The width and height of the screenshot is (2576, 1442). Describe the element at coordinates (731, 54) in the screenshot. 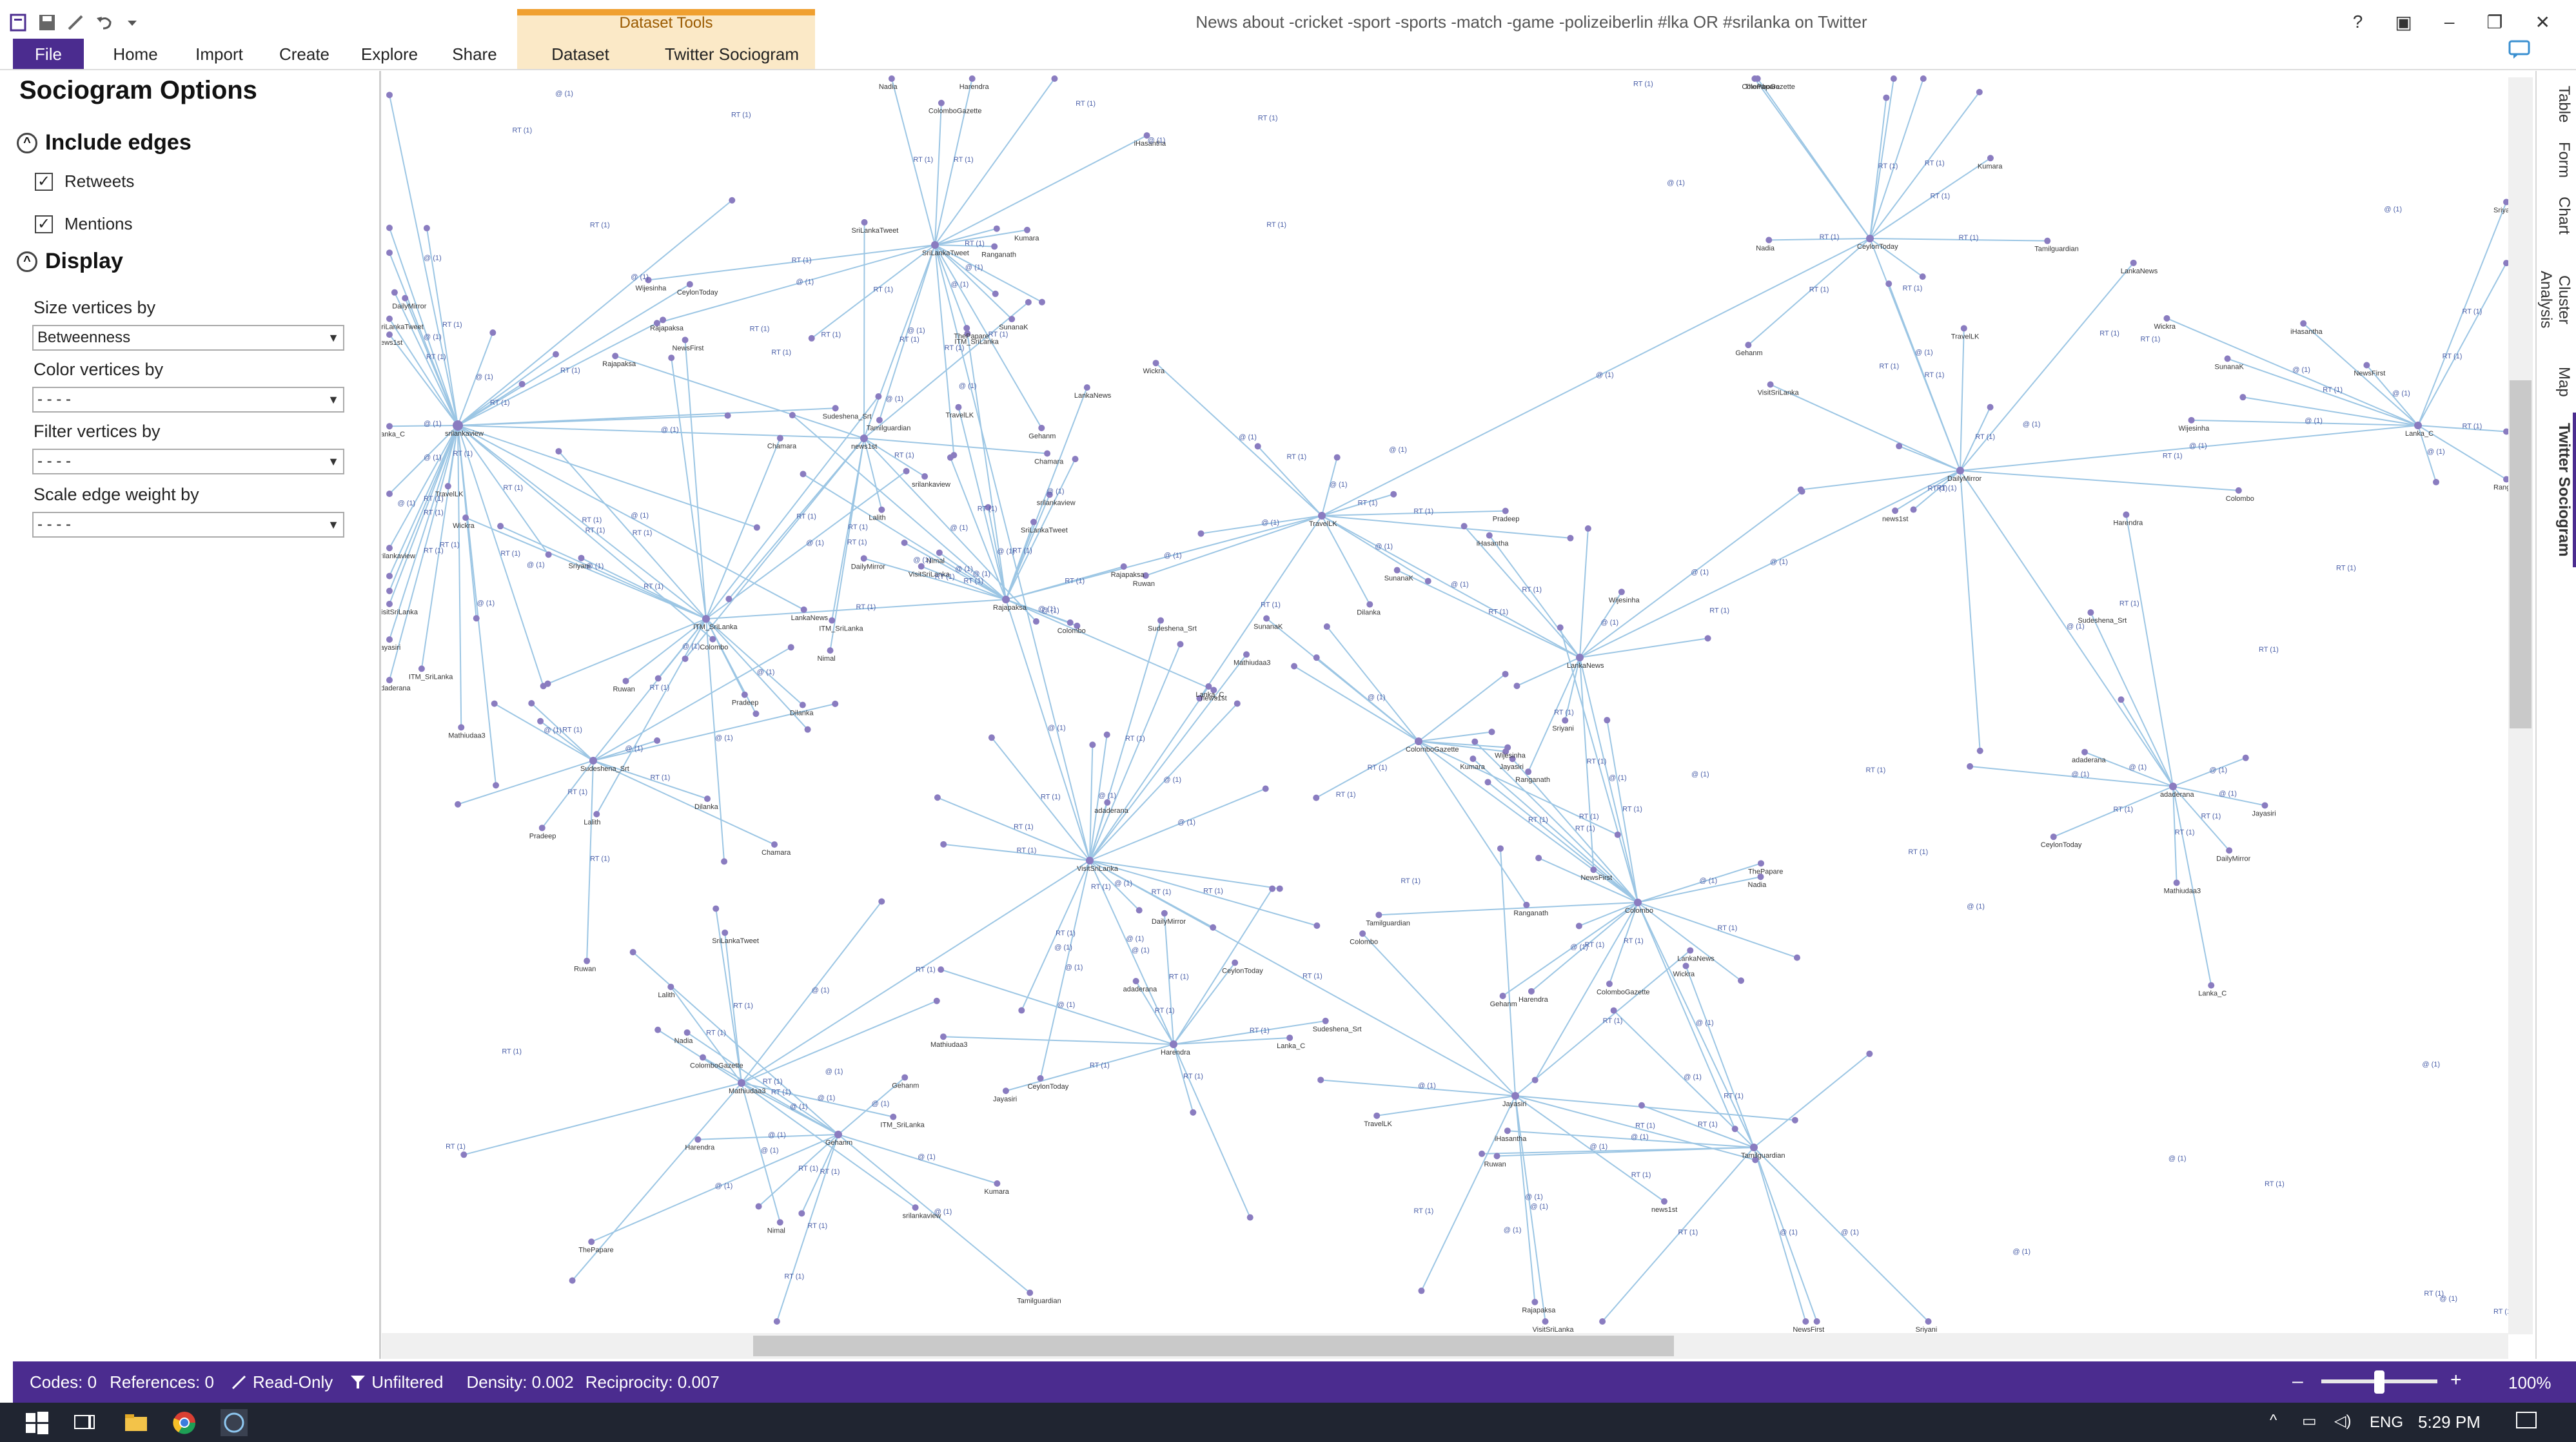

I see `tab-twitter-sociogram: Twitter Sociogram` at that location.